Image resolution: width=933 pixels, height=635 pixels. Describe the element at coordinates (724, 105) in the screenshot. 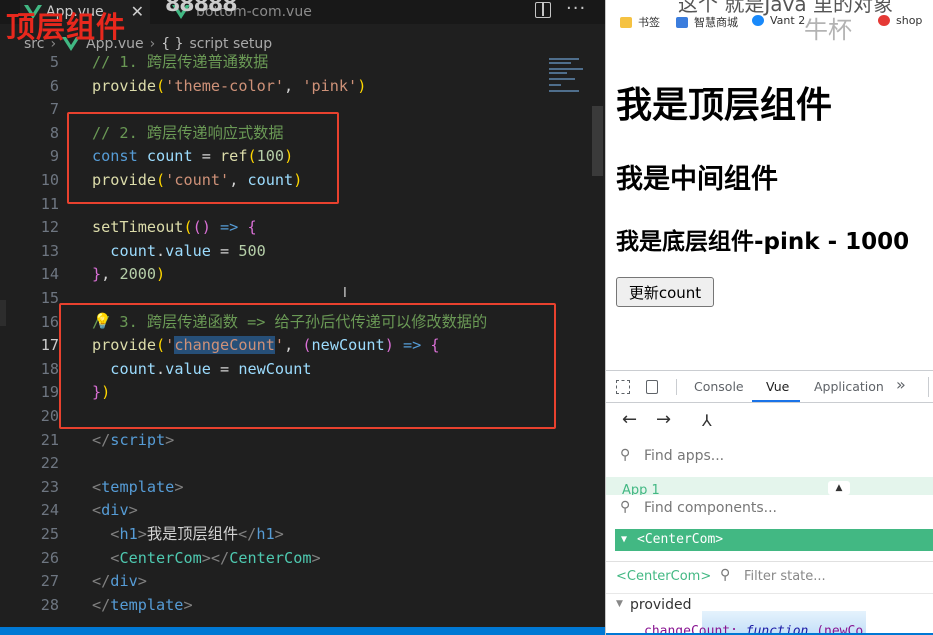

I see `heading-top-component: 我是顶层组件` at that location.